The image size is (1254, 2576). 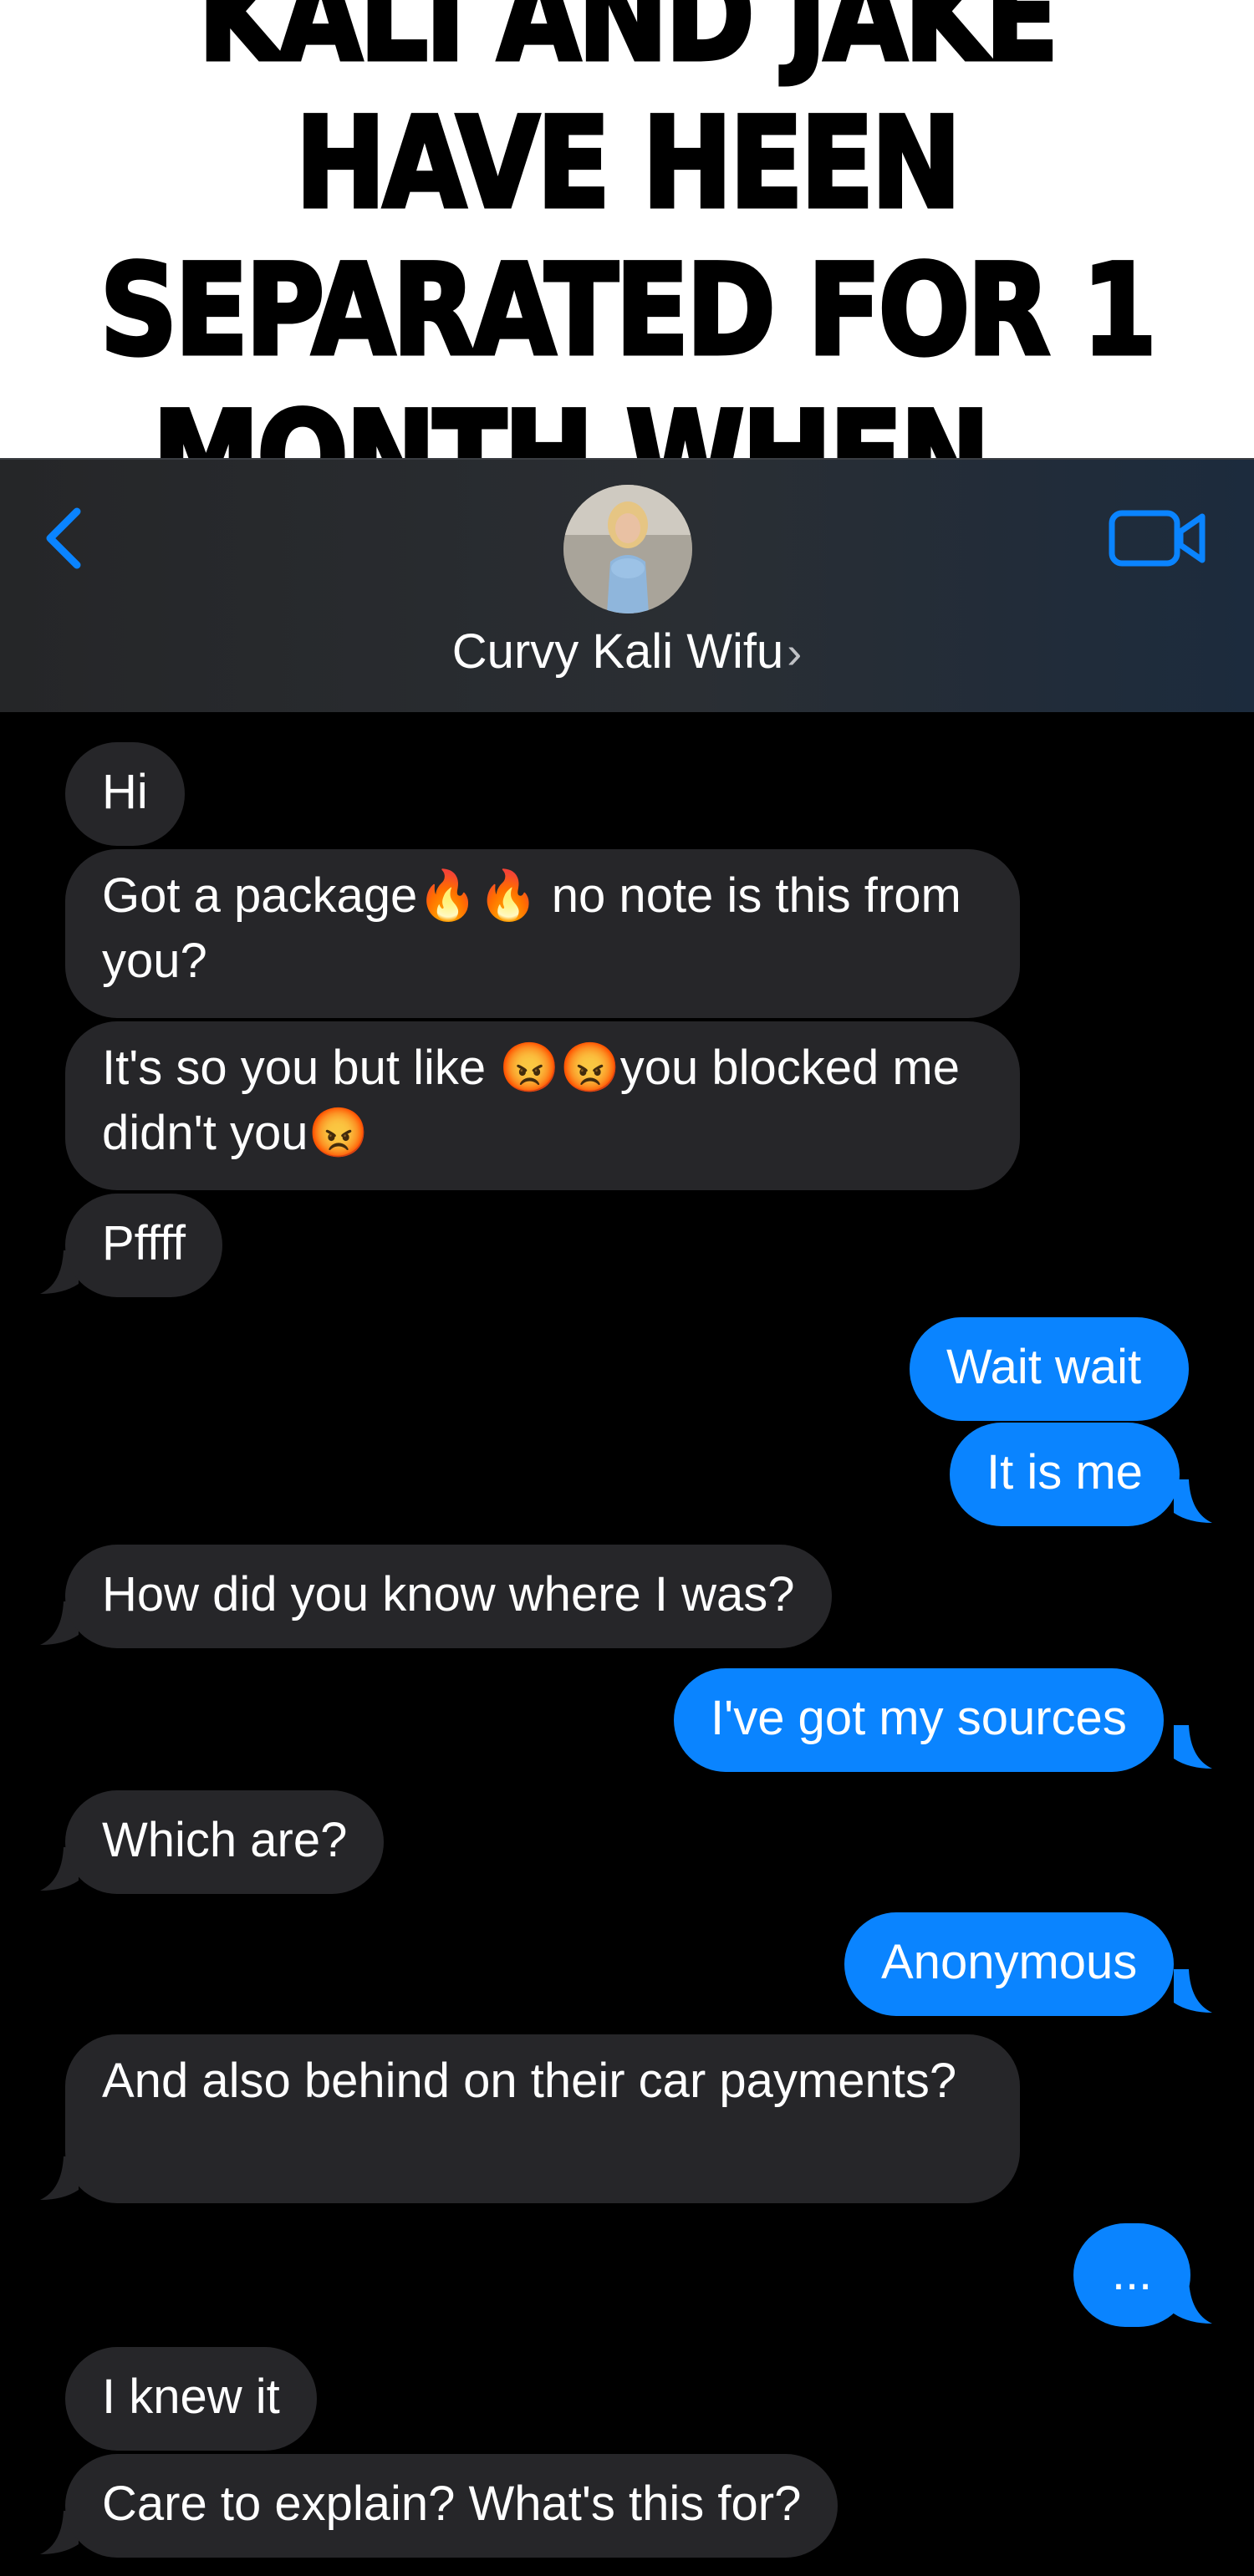 What do you see at coordinates (1044, 1367) in the screenshot?
I see `message-text: Wait wait` at bounding box center [1044, 1367].